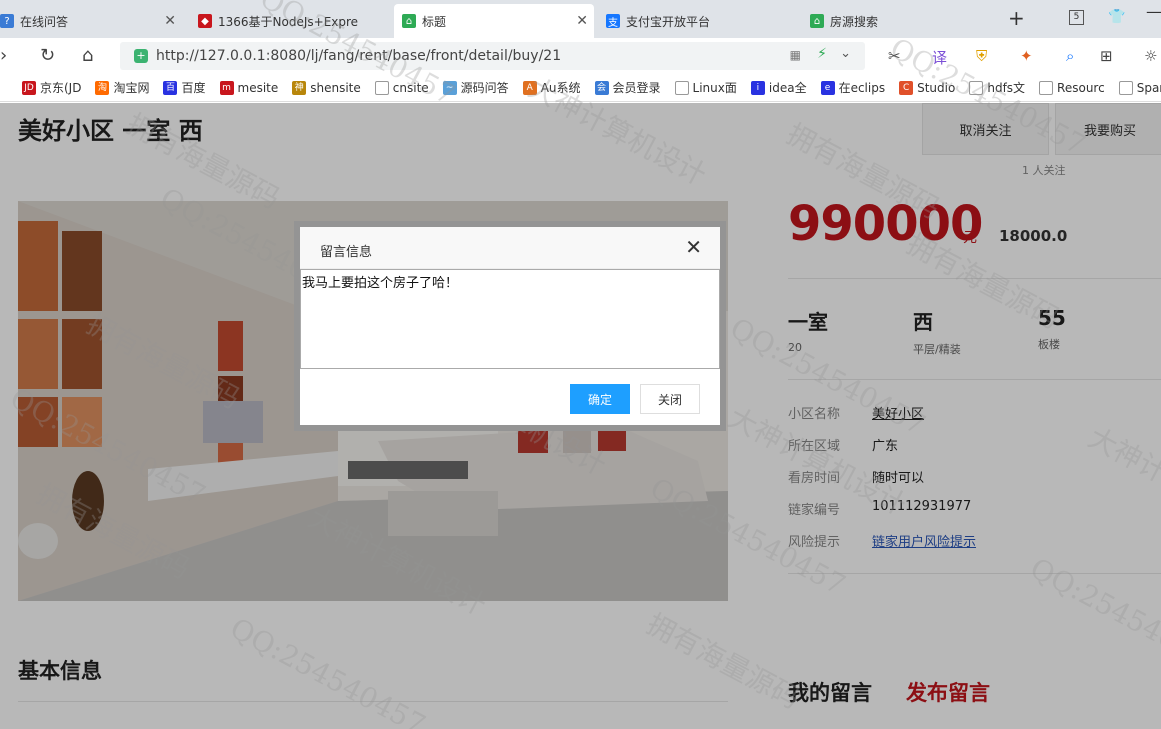  I want to click on bookmark-item: 百百度, so click(184, 87).